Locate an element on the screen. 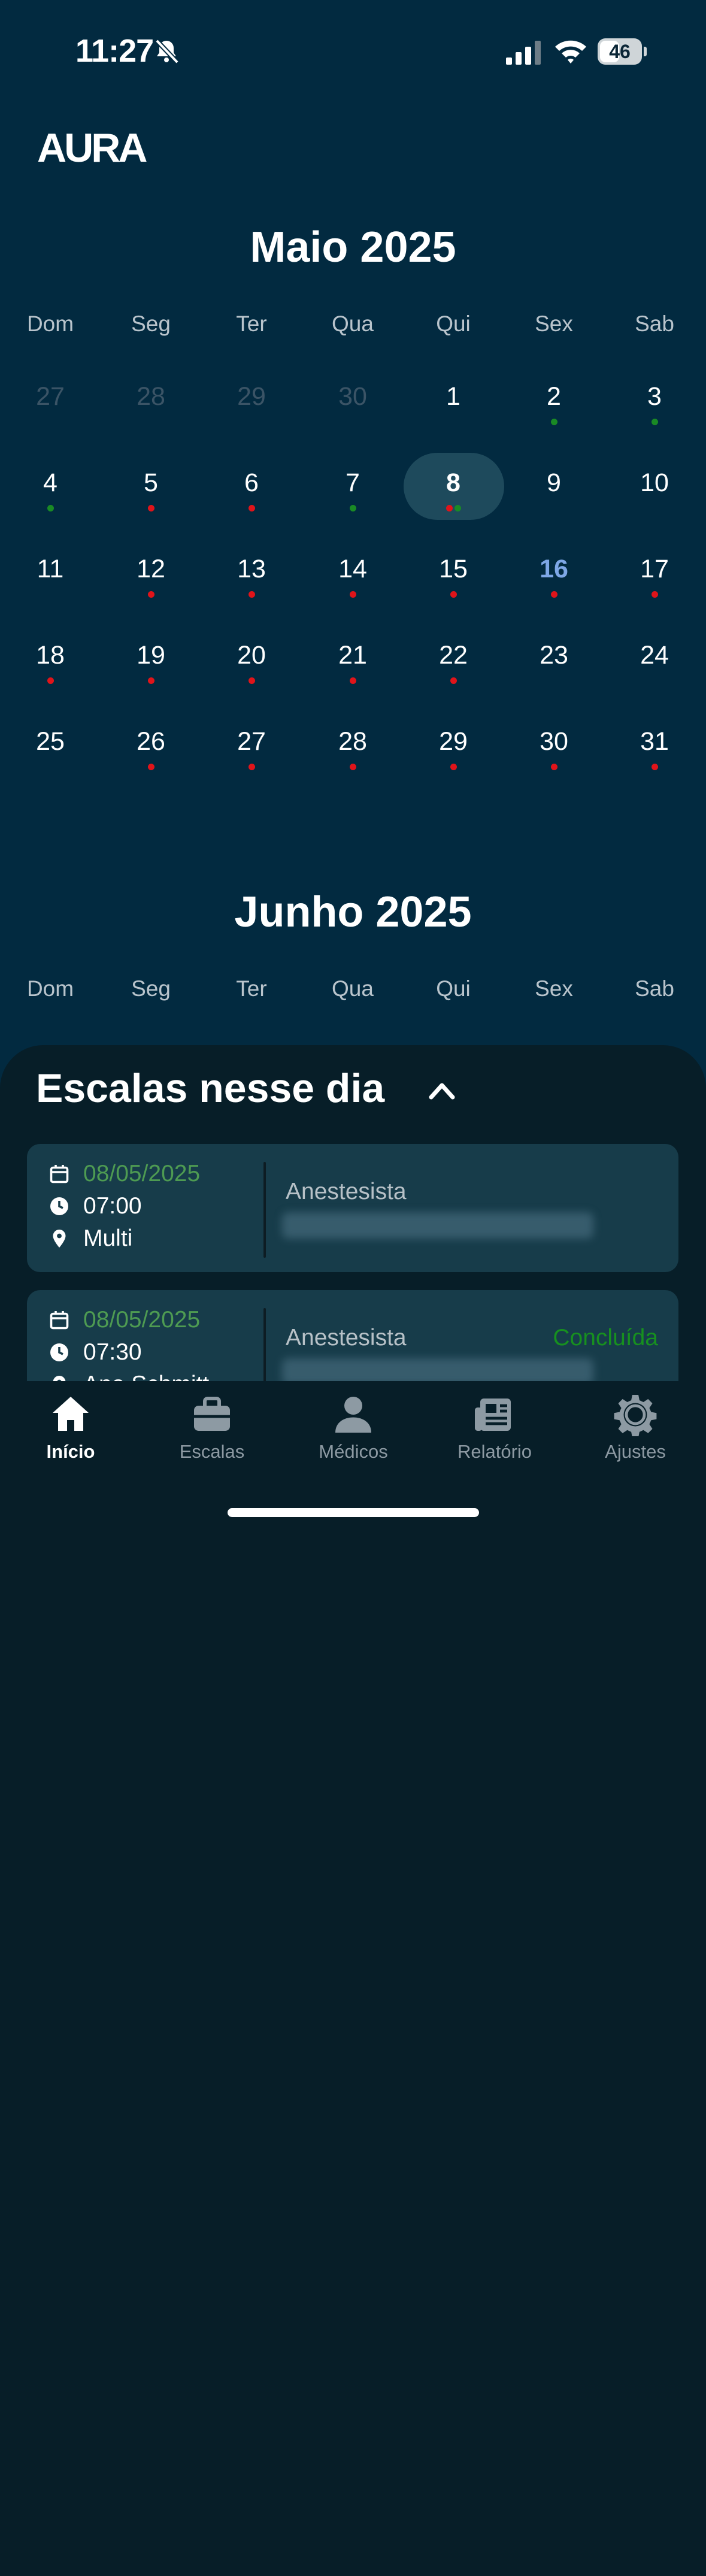  calendar-day: 19 is located at coordinates (151, 661).